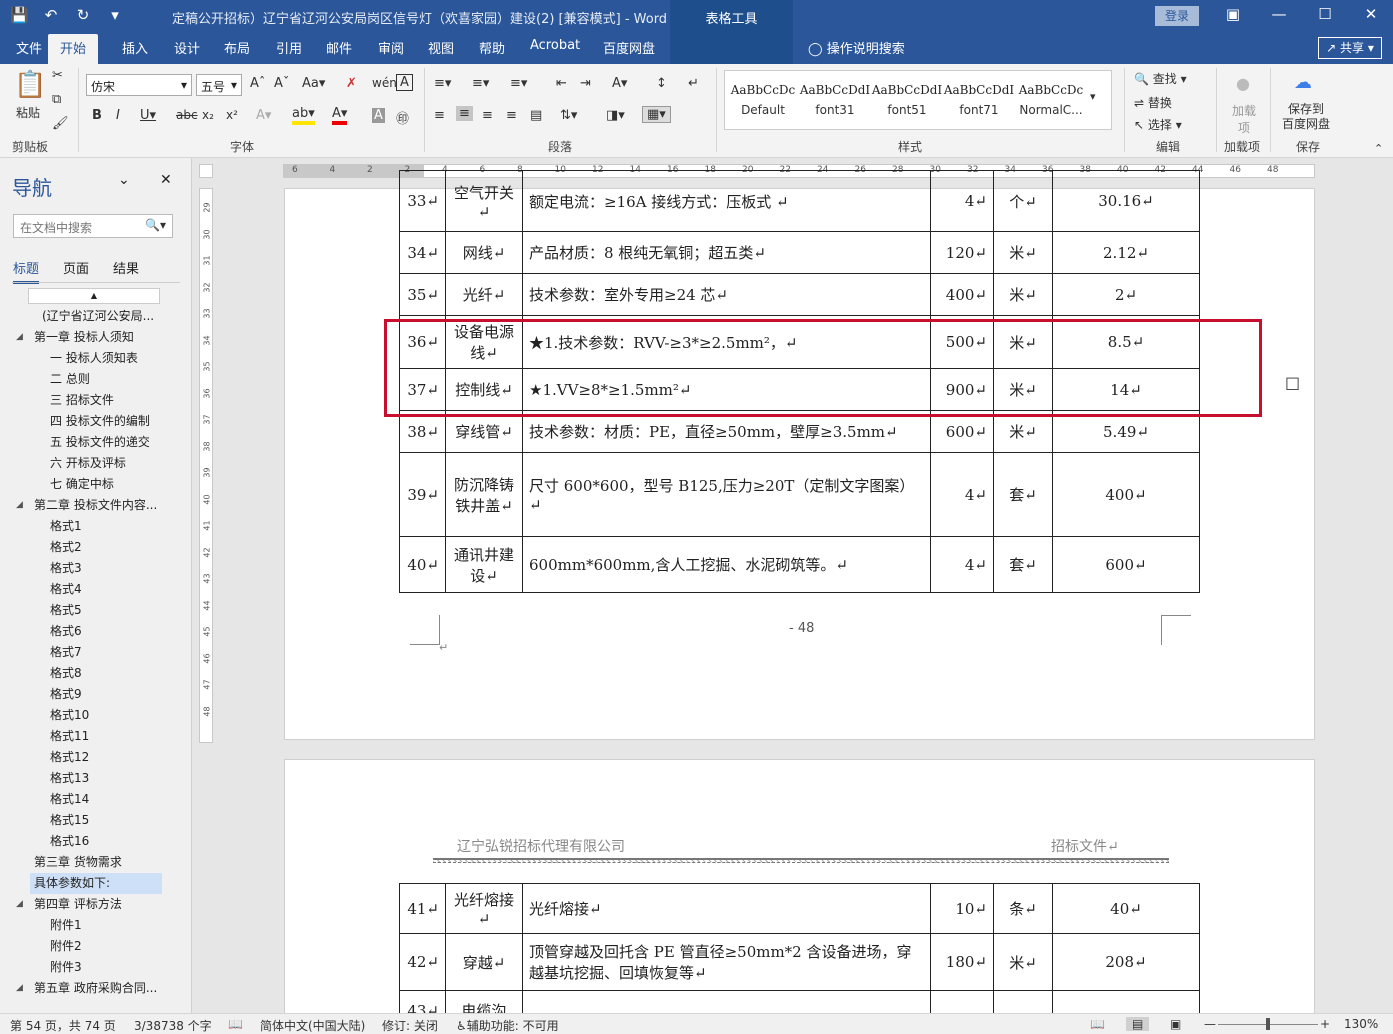 This screenshot has height=1034, width=1393. I want to click on tab-6: 邮件, so click(339, 47).